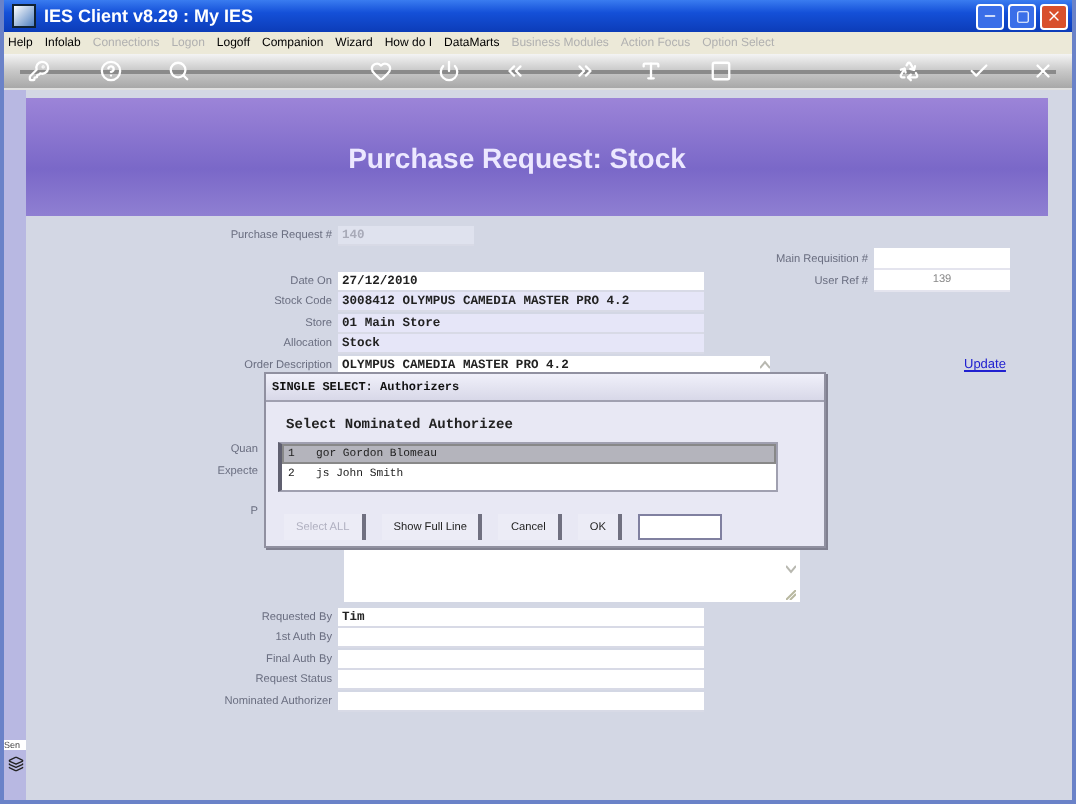  I want to click on heart-icon, so click(381, 71).